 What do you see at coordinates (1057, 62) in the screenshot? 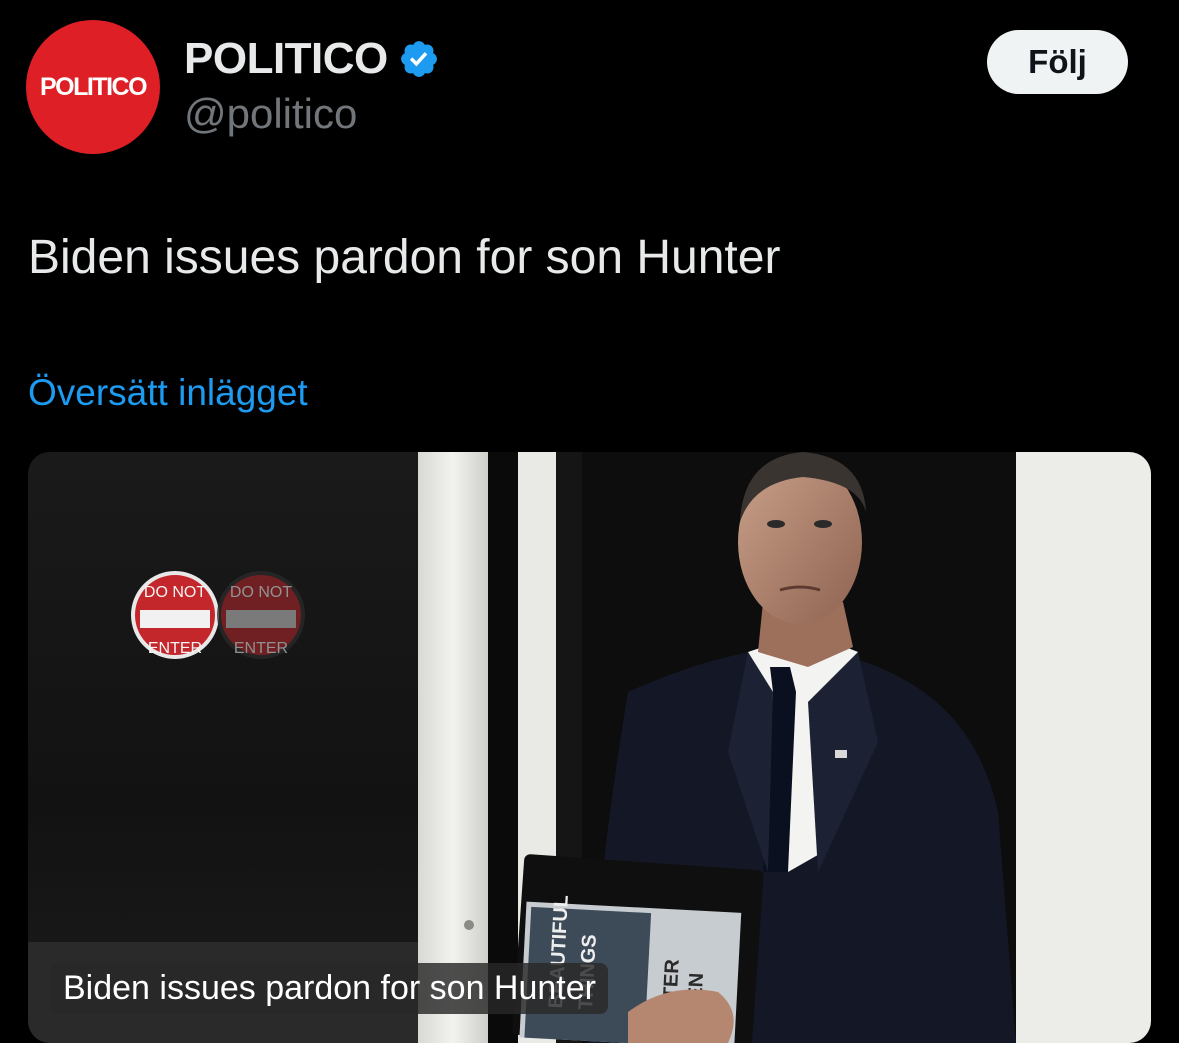
I see `follow-button: Följ` at bounding box center [1057, 62].